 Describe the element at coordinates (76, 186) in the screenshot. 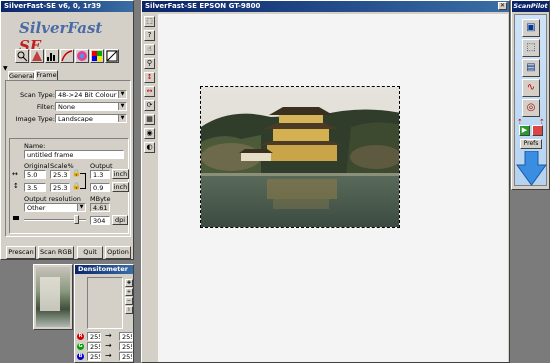

I see `lock-icon: 🔒` at that location.